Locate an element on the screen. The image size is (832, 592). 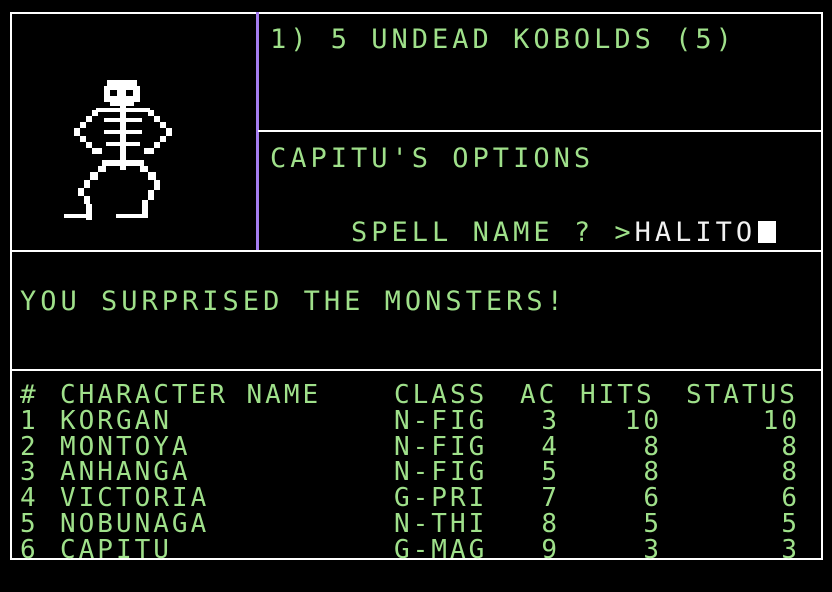
spell-prompt-label: SPELL NAME ? > is located at coordinates (493, 232).